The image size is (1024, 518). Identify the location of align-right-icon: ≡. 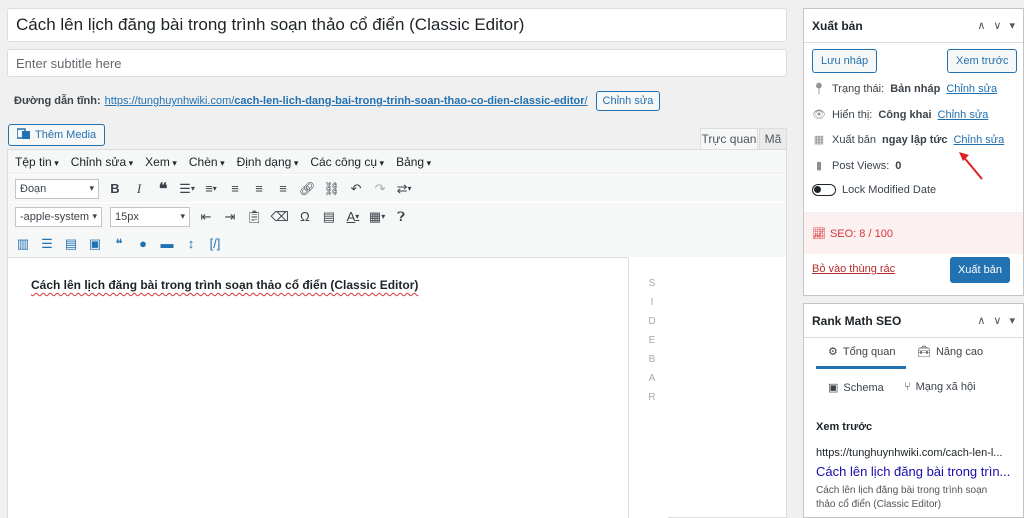
(283, 189).